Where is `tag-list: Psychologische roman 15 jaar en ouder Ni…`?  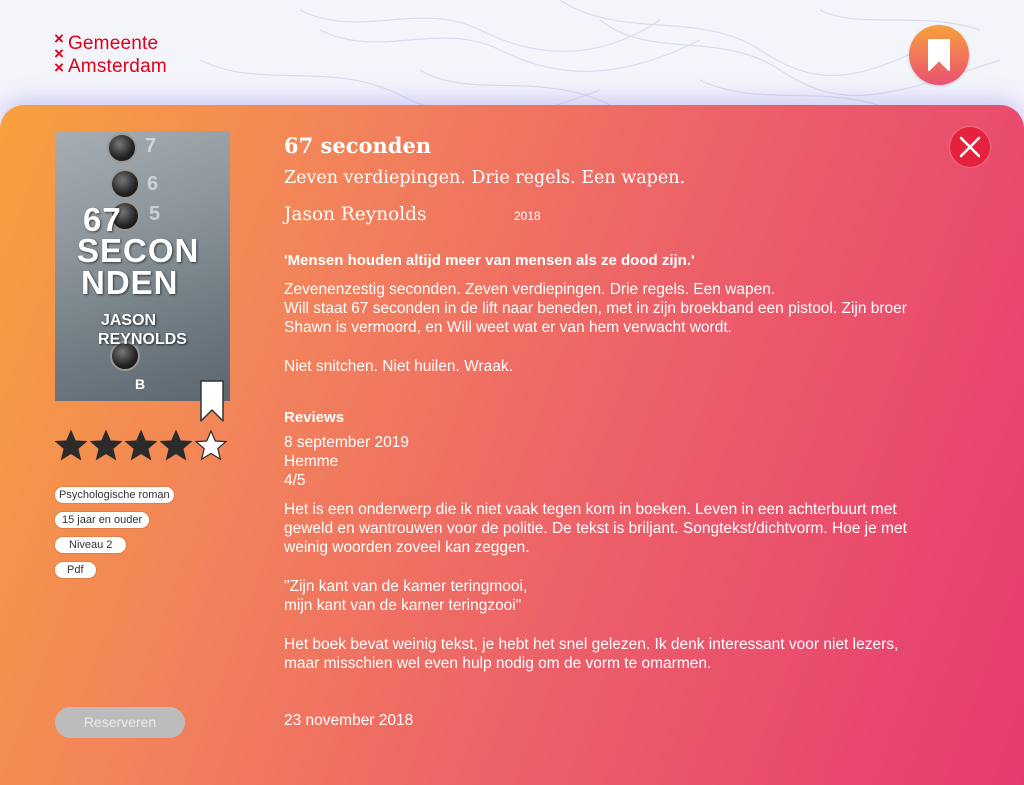
tag-list: Psychologische roman 15 jaar en ouder Ni… is located at coordinates (114, 535).